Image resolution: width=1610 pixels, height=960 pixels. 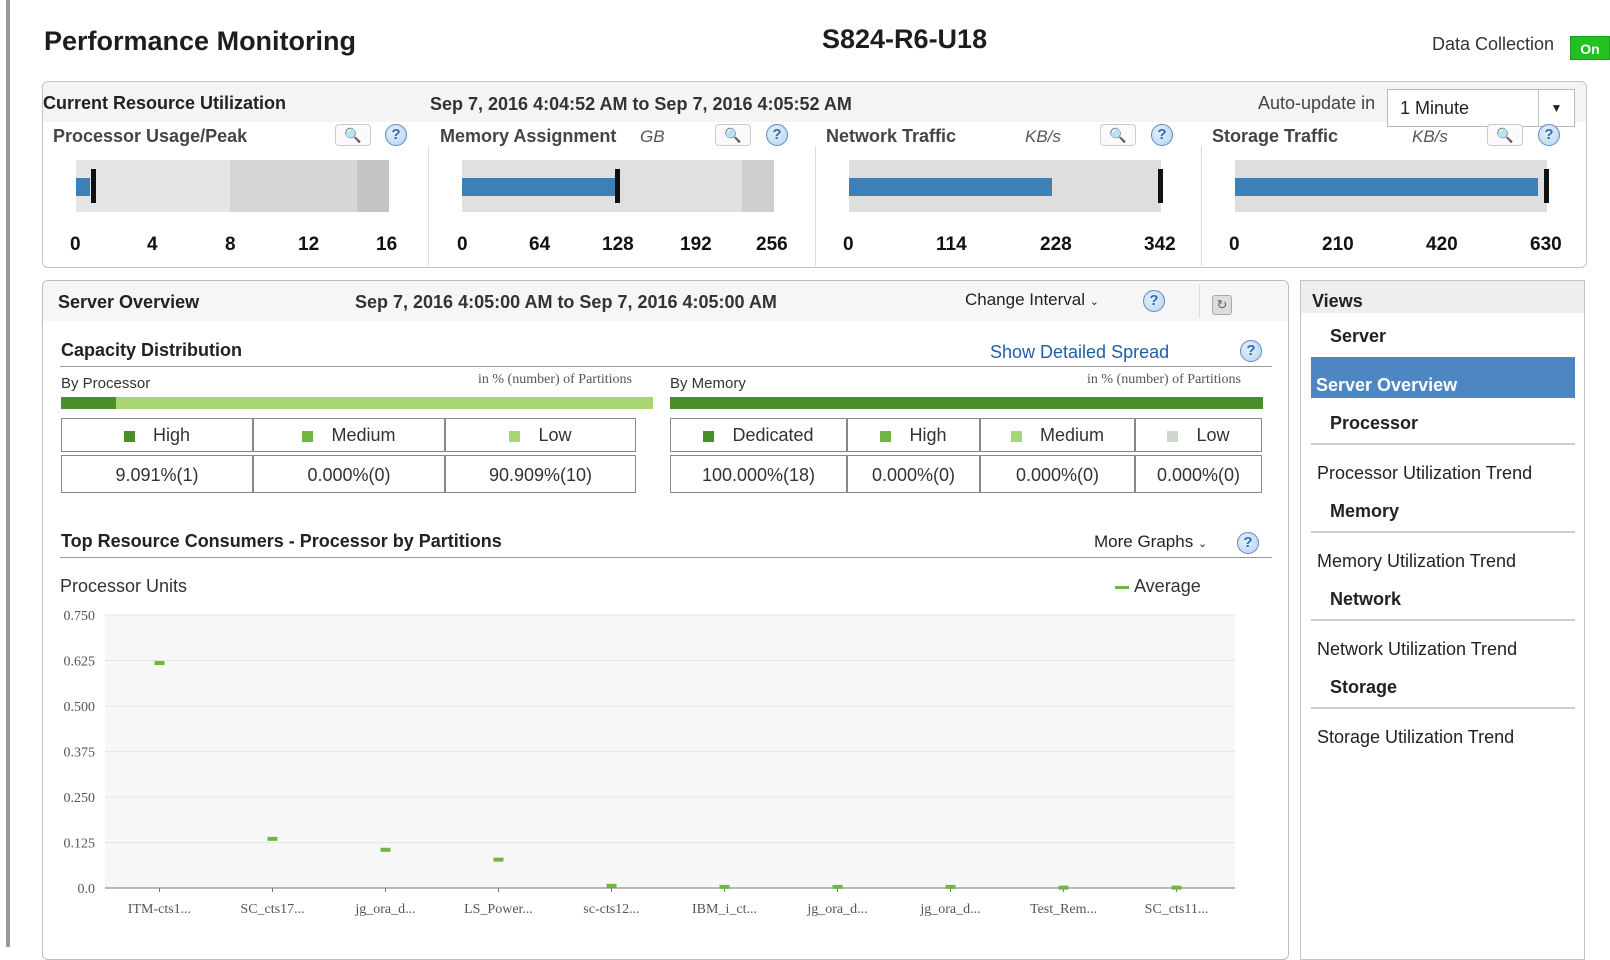 I want to click on data-collection-toggle: On, so click(x=1590, y=48).